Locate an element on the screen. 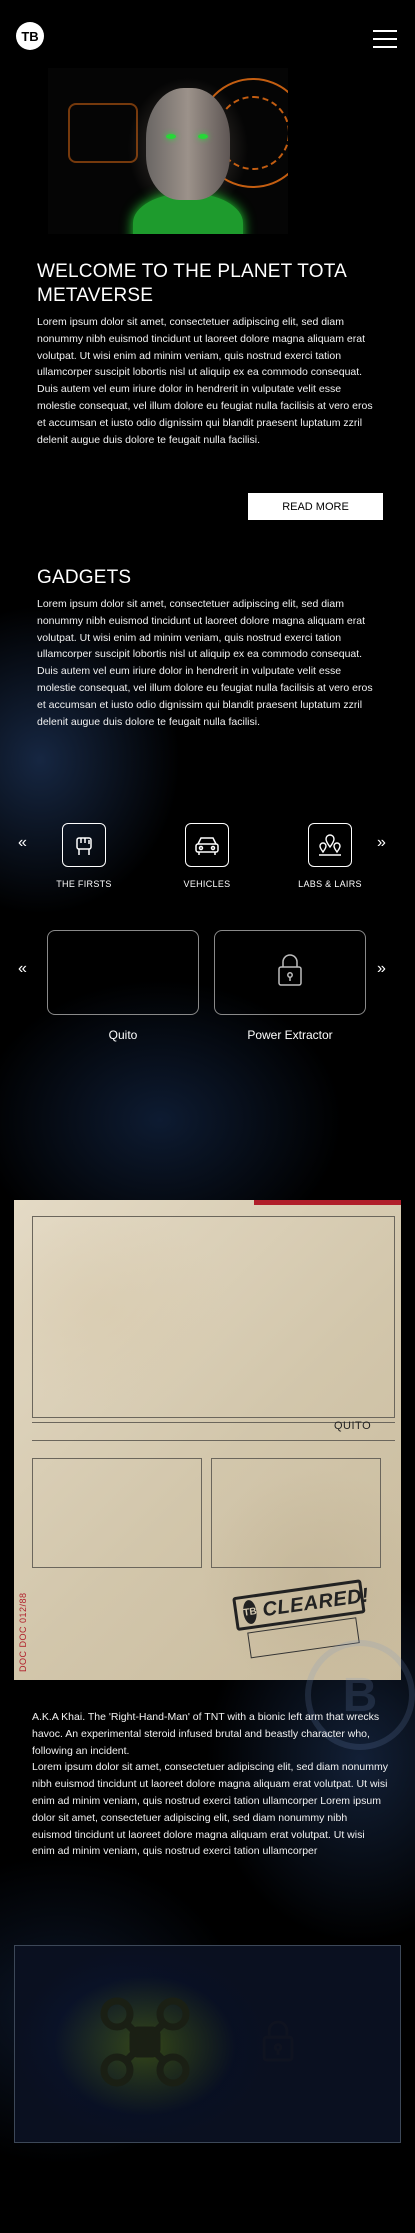 This screenshot has height=2233, width=415. gadget-card-power-extractor is located at coordinates (290, 972).